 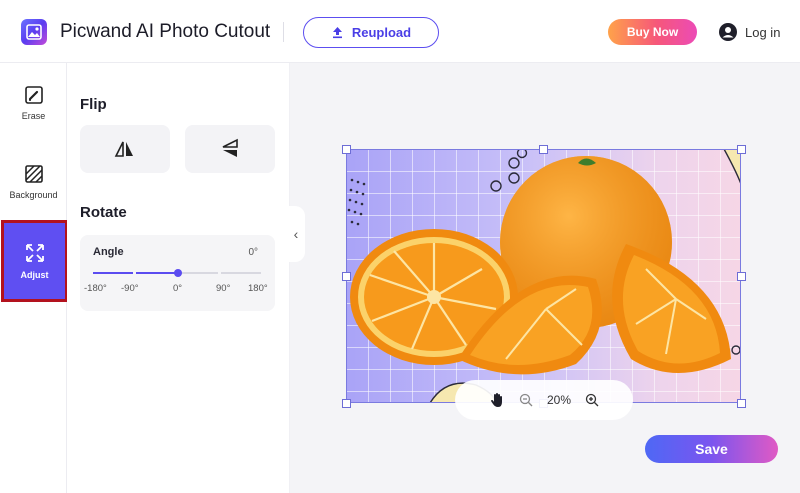 I want to click on angle-label: Angle, so click(x=108, y=252).